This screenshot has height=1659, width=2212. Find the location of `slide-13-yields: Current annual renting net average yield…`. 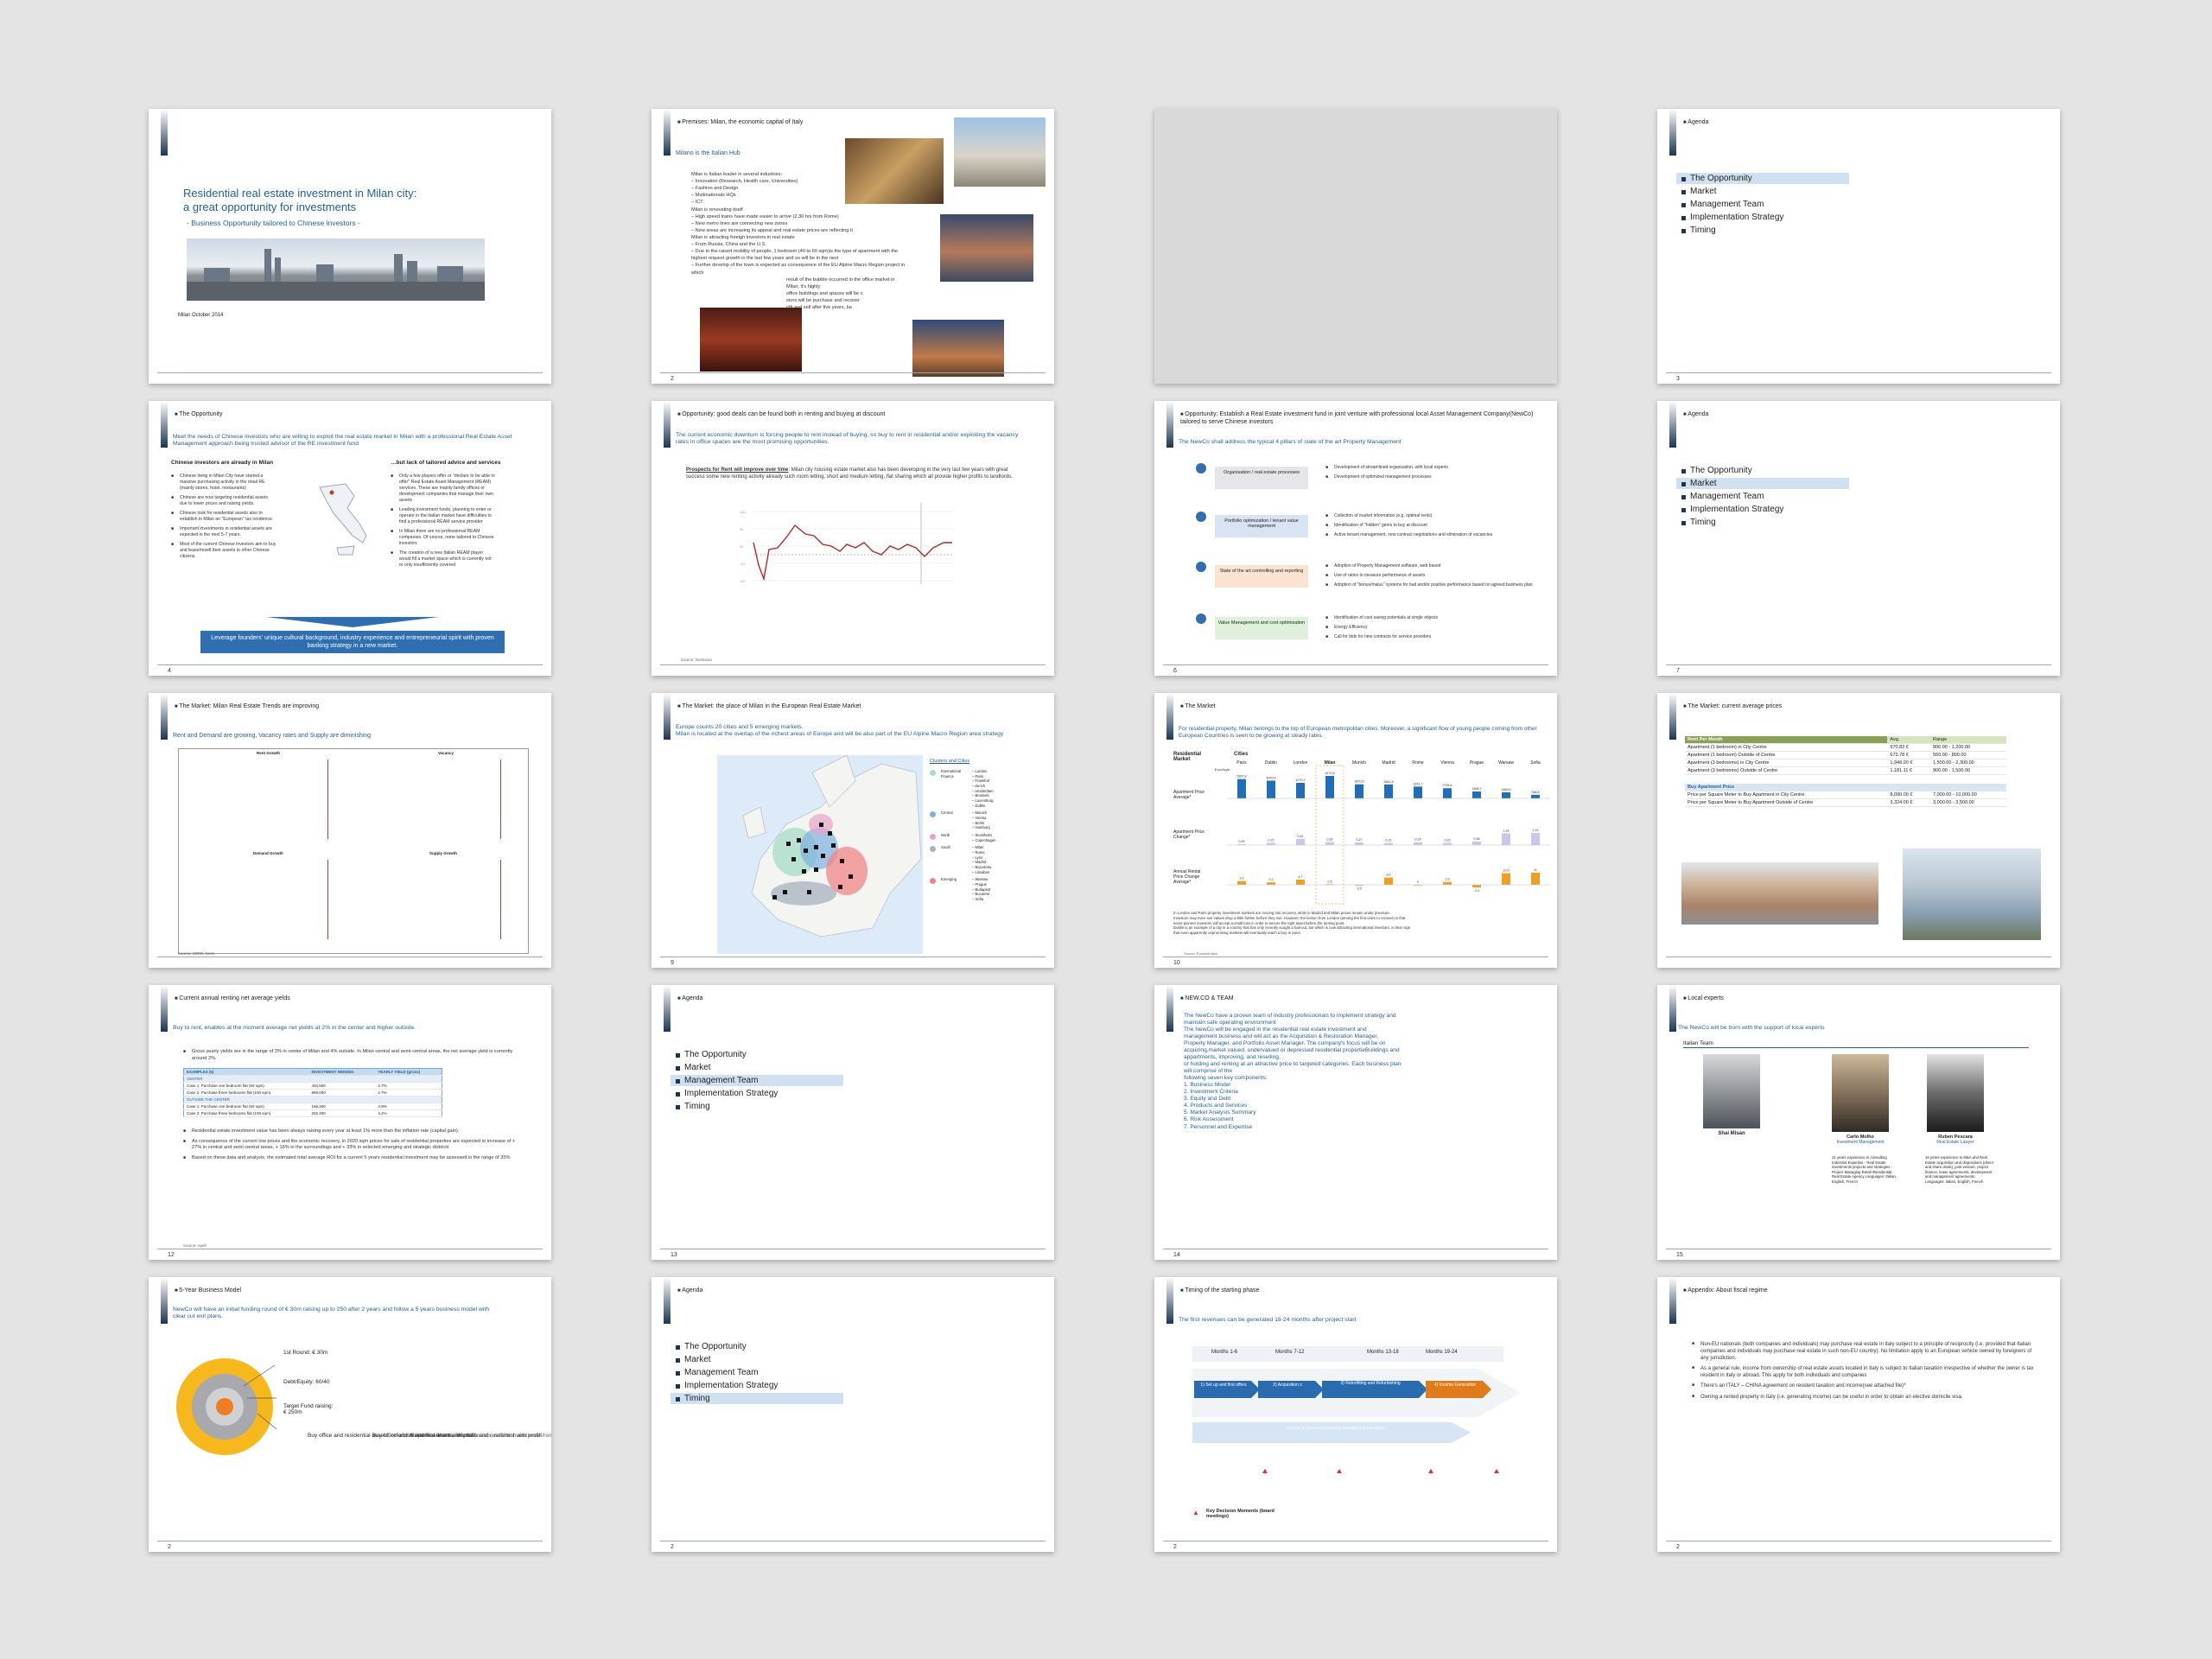

slide-13-yields: Current annual renting net average yield… is located at coordinates (350, 1122).